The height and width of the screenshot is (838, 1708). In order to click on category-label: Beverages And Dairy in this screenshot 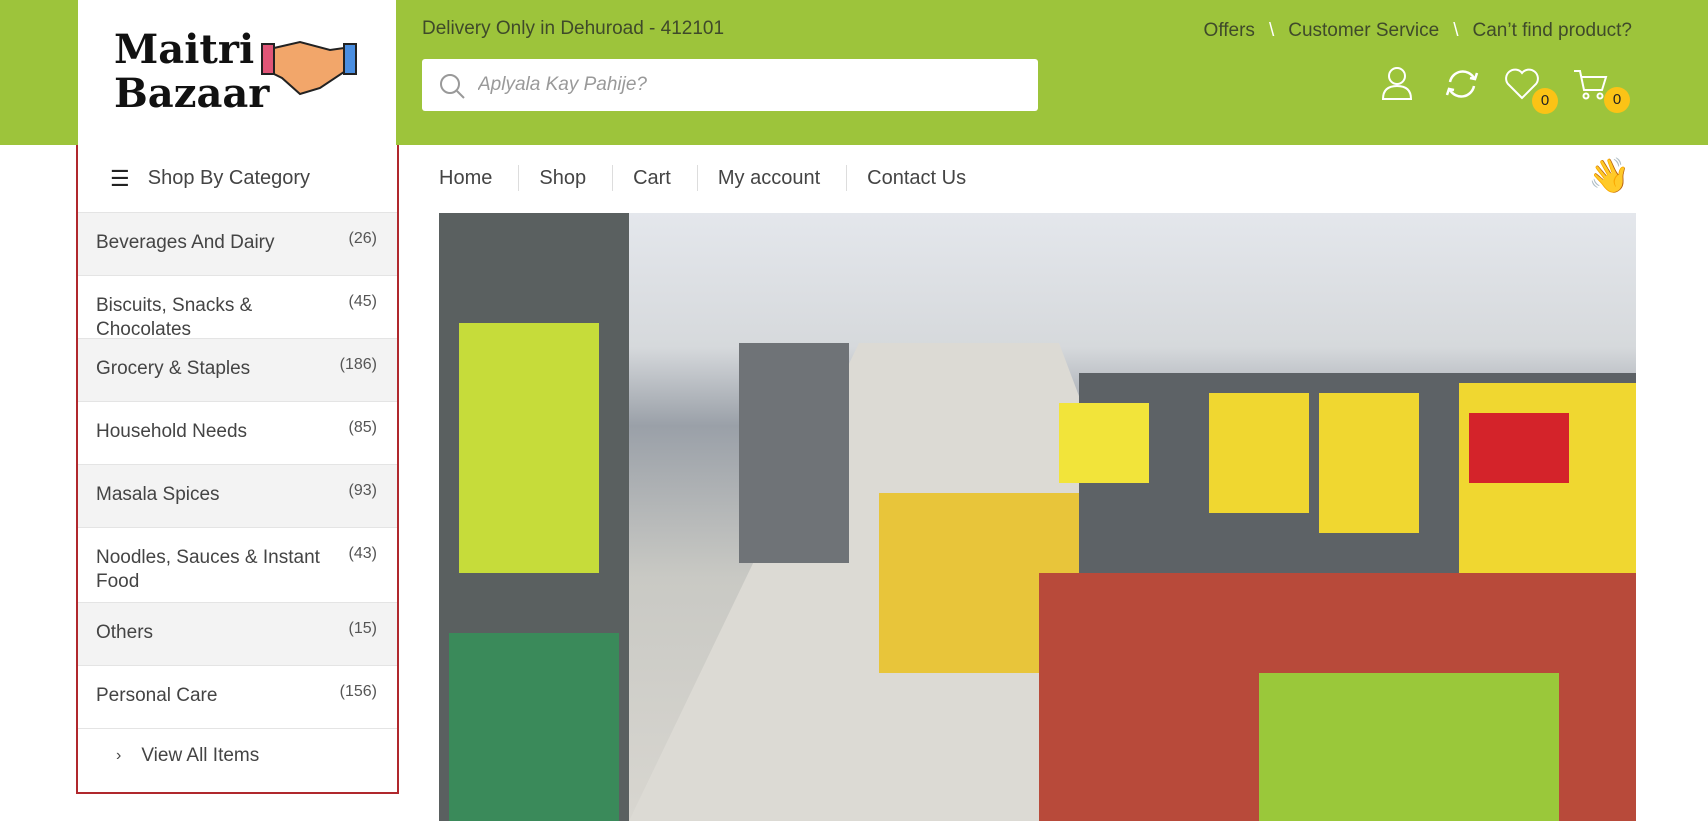, I will do `click(185, 242)`.